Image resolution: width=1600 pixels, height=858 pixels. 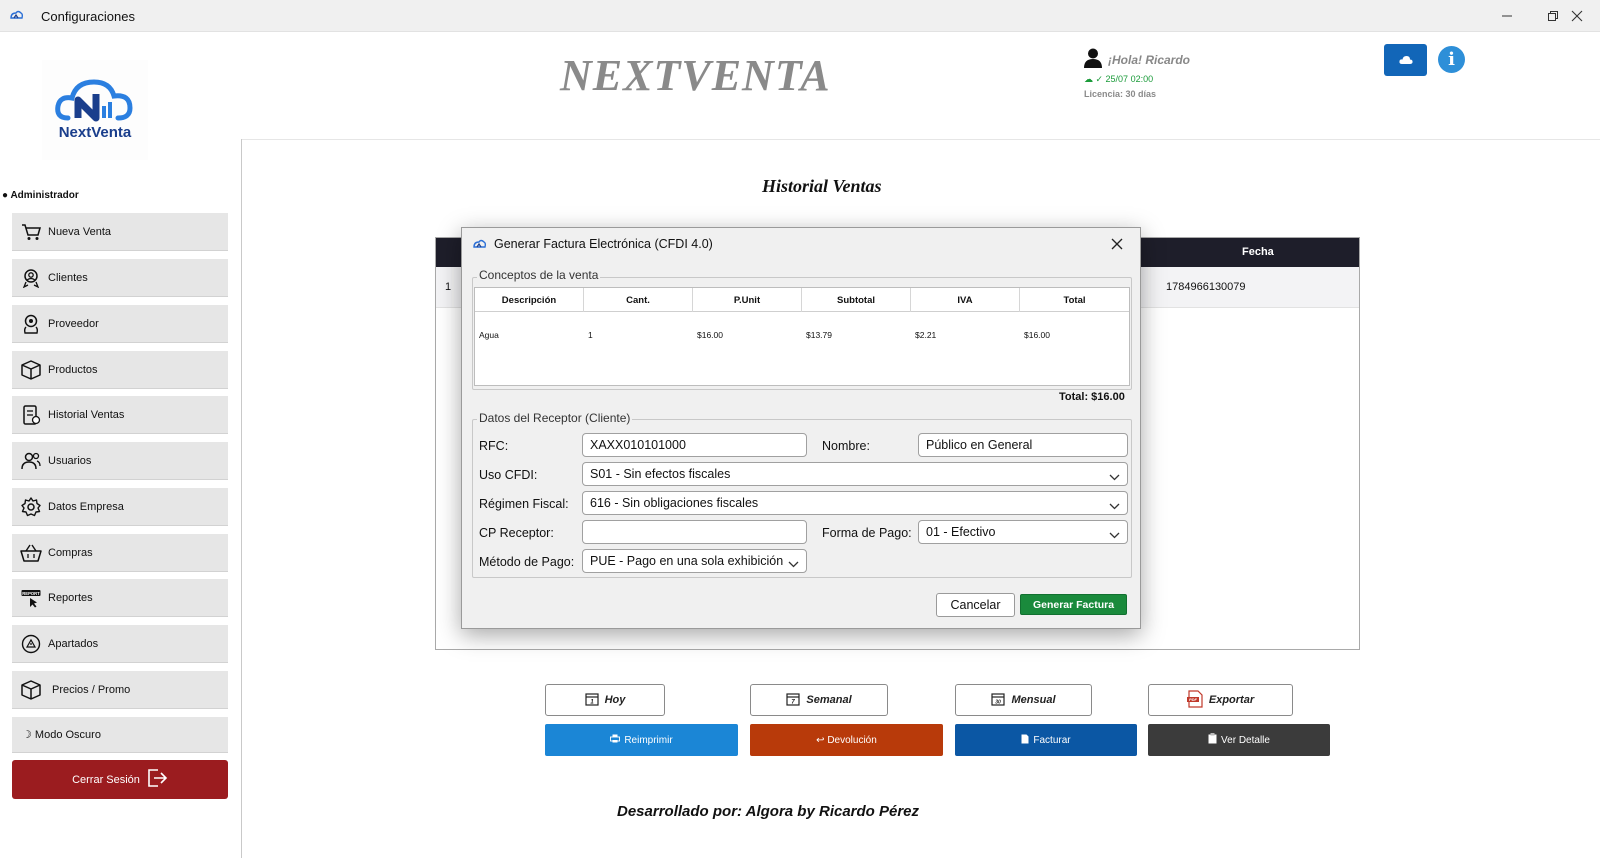 I want to click on cancel-button: Cancelar, so click(x=975, y=605).